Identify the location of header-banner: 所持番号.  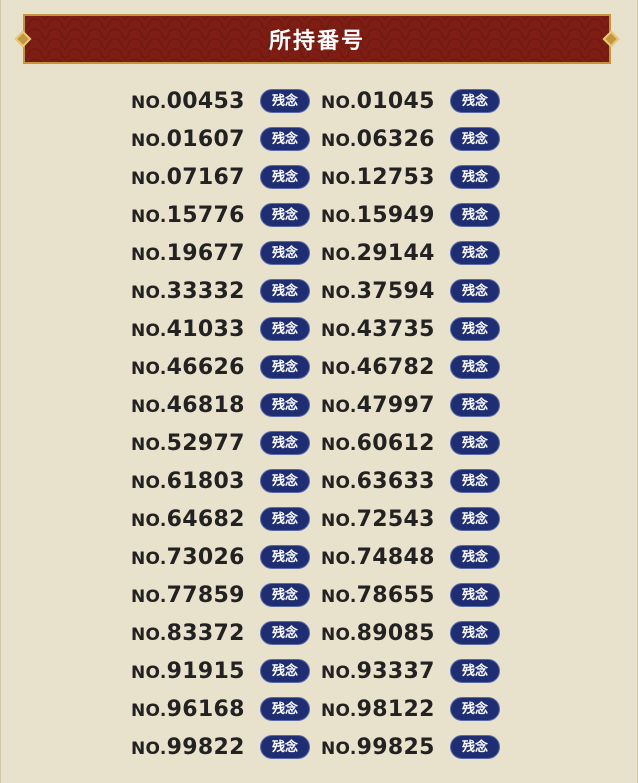
(317, 39).